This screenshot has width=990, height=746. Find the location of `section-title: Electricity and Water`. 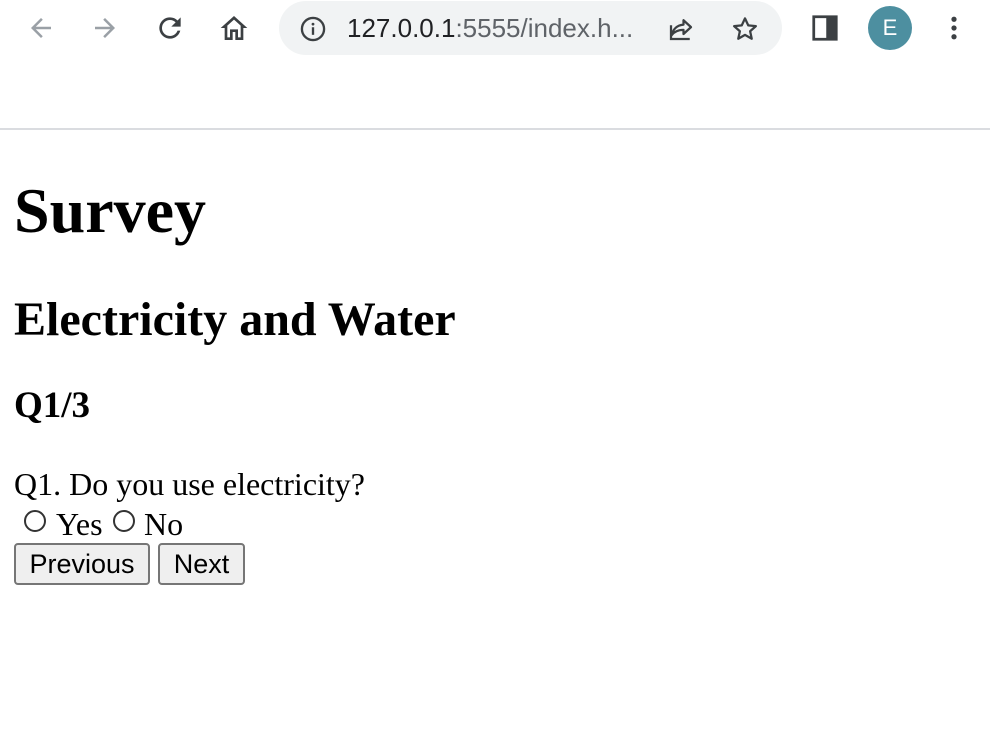

section-title: Electricity and Water is located at coordinates (235, 319).